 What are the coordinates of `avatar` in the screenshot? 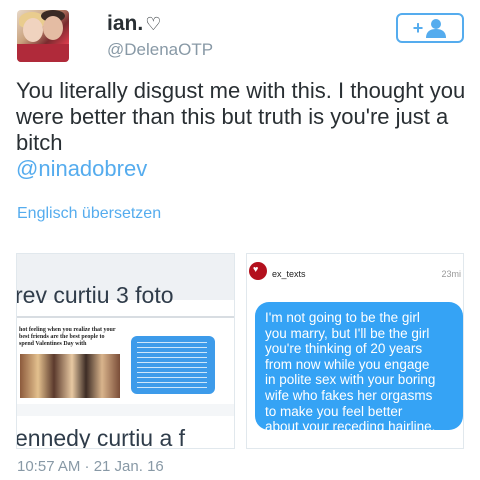 It's located at (43, 36).